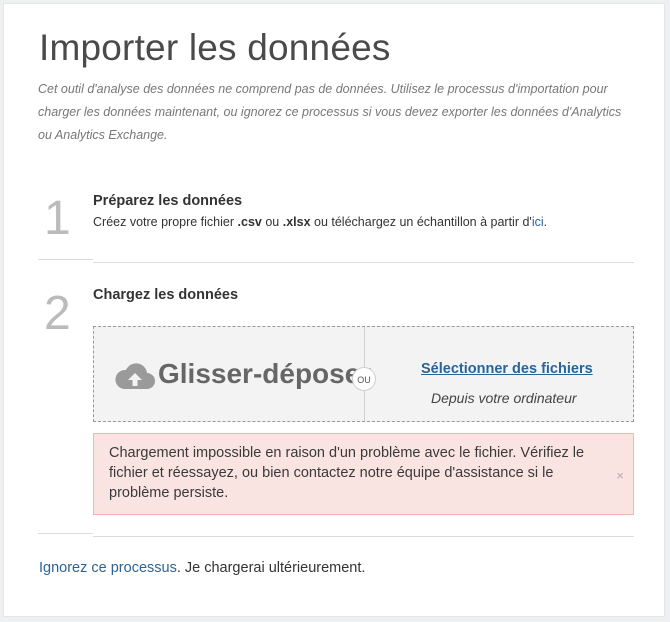 The width and height of the screenshot is (670, 622). I want to click on step-1-number: 1, so click(57, 218).